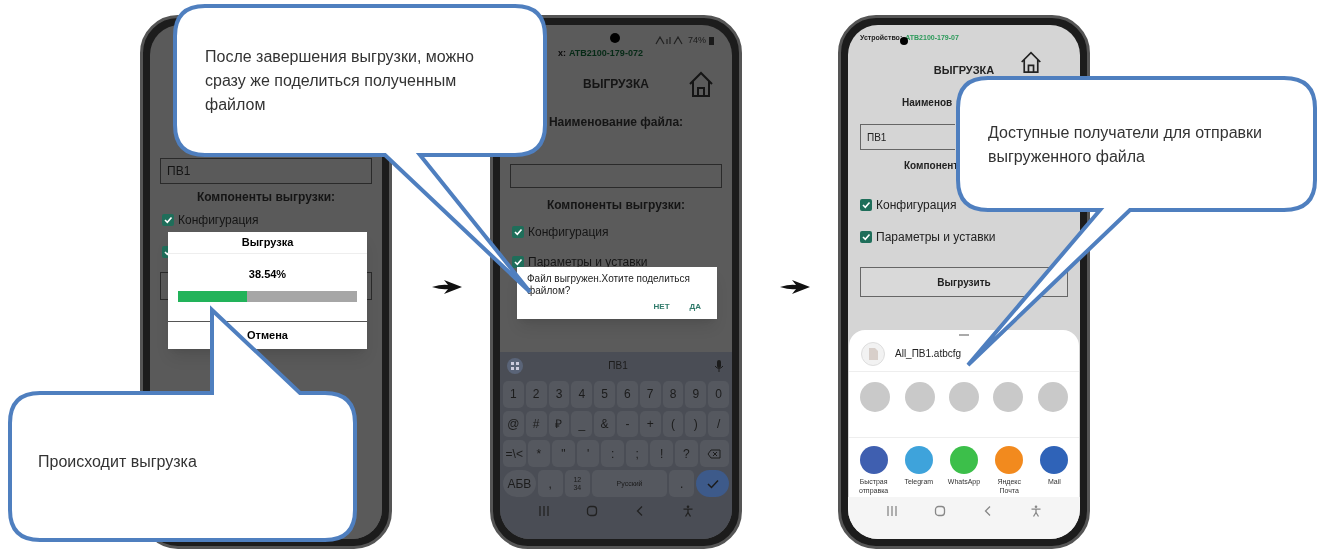  Describe the element at coordinates (539, 454) in the screenshot. I see `keyboard-key: *` at that location.